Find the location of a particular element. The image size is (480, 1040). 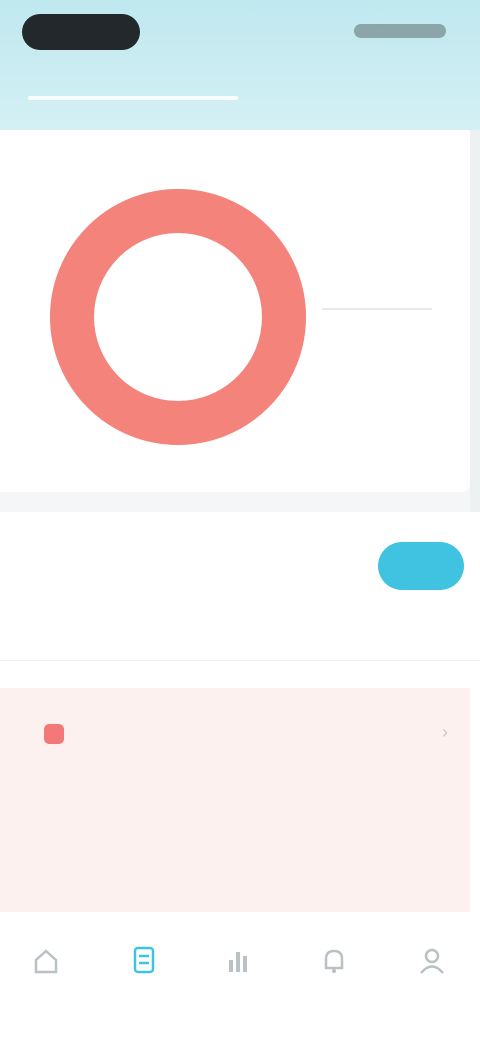

home-icon is located at coordinates (46, 961).